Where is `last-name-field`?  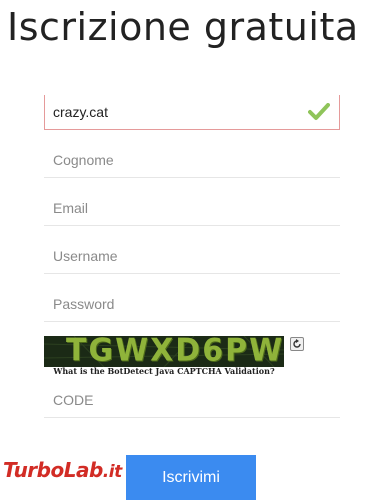
last-name-field is located at coordinates (192, 160).